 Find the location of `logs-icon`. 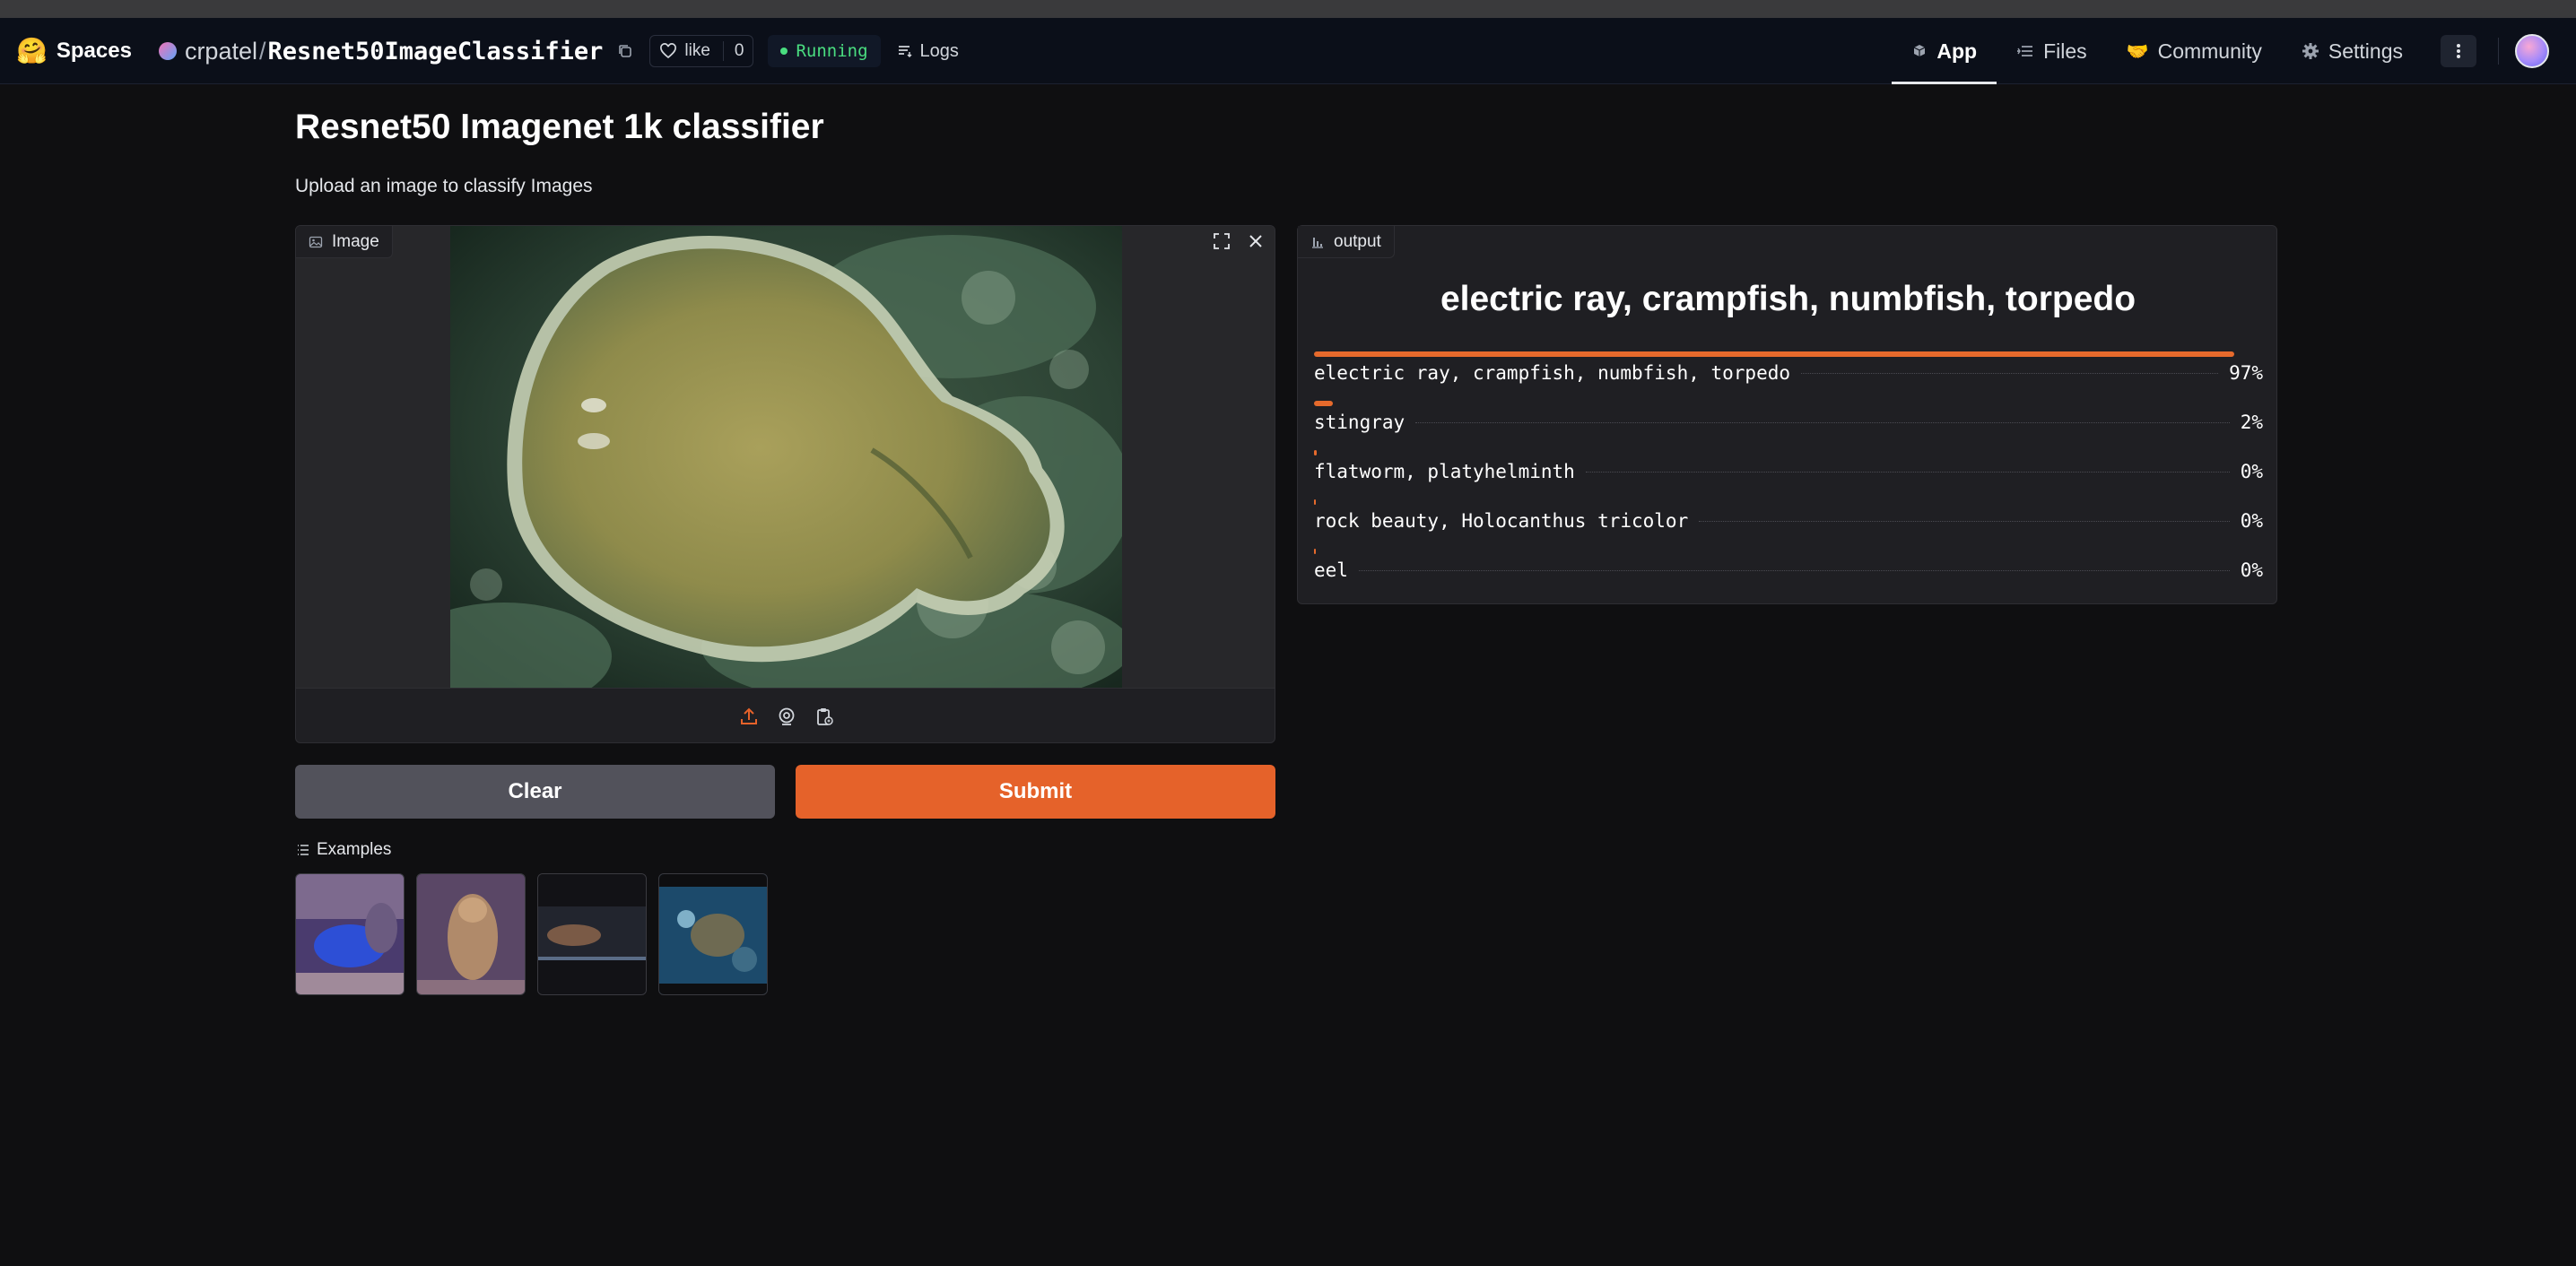

logs-icon is located at coordinates (905, 52).